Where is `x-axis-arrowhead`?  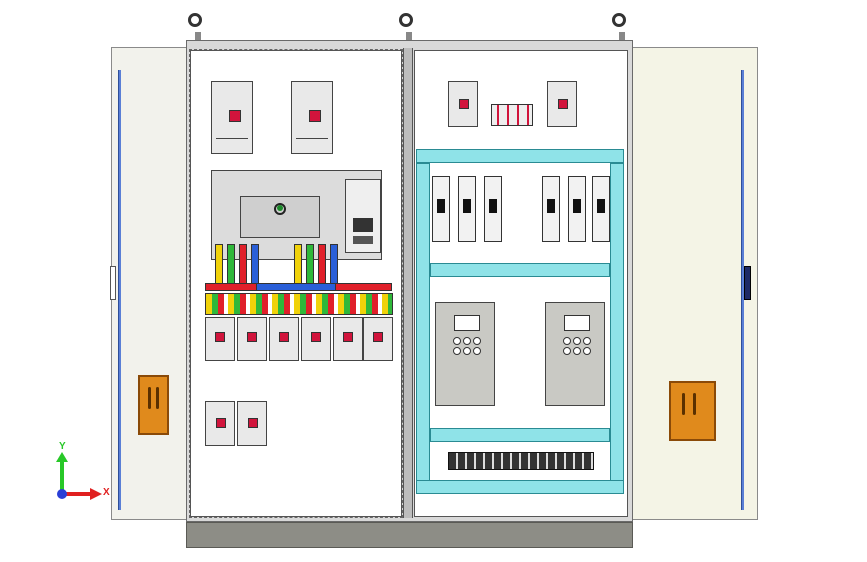
x-axis-arrowhead is located at coordinates (96, 494).